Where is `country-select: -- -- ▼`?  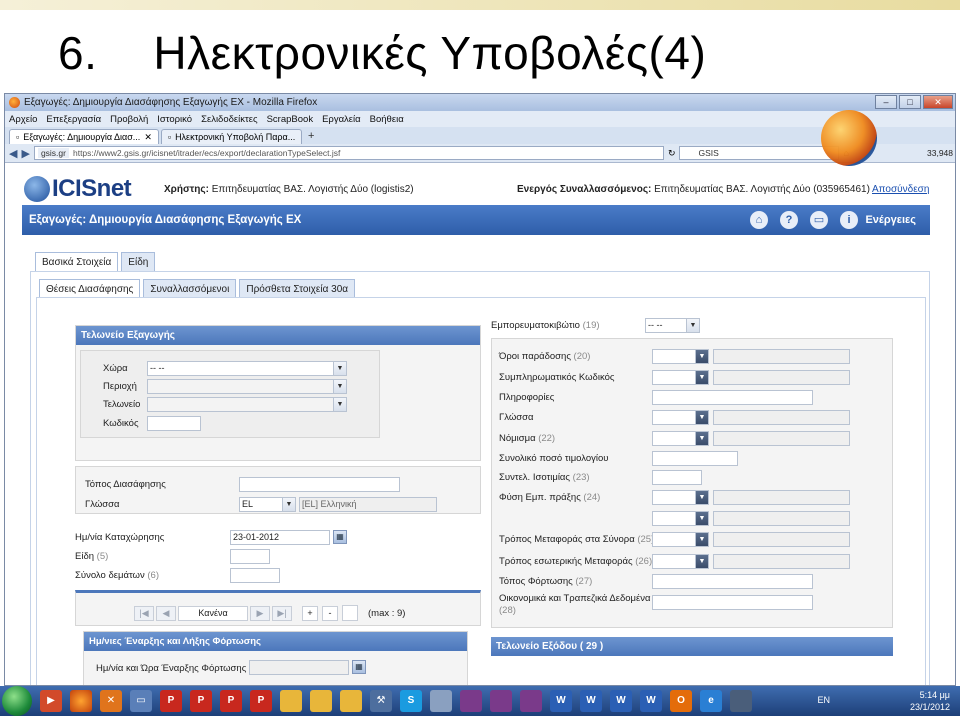
country-select: -- -- ▼ is located at coordinates (247, 368).